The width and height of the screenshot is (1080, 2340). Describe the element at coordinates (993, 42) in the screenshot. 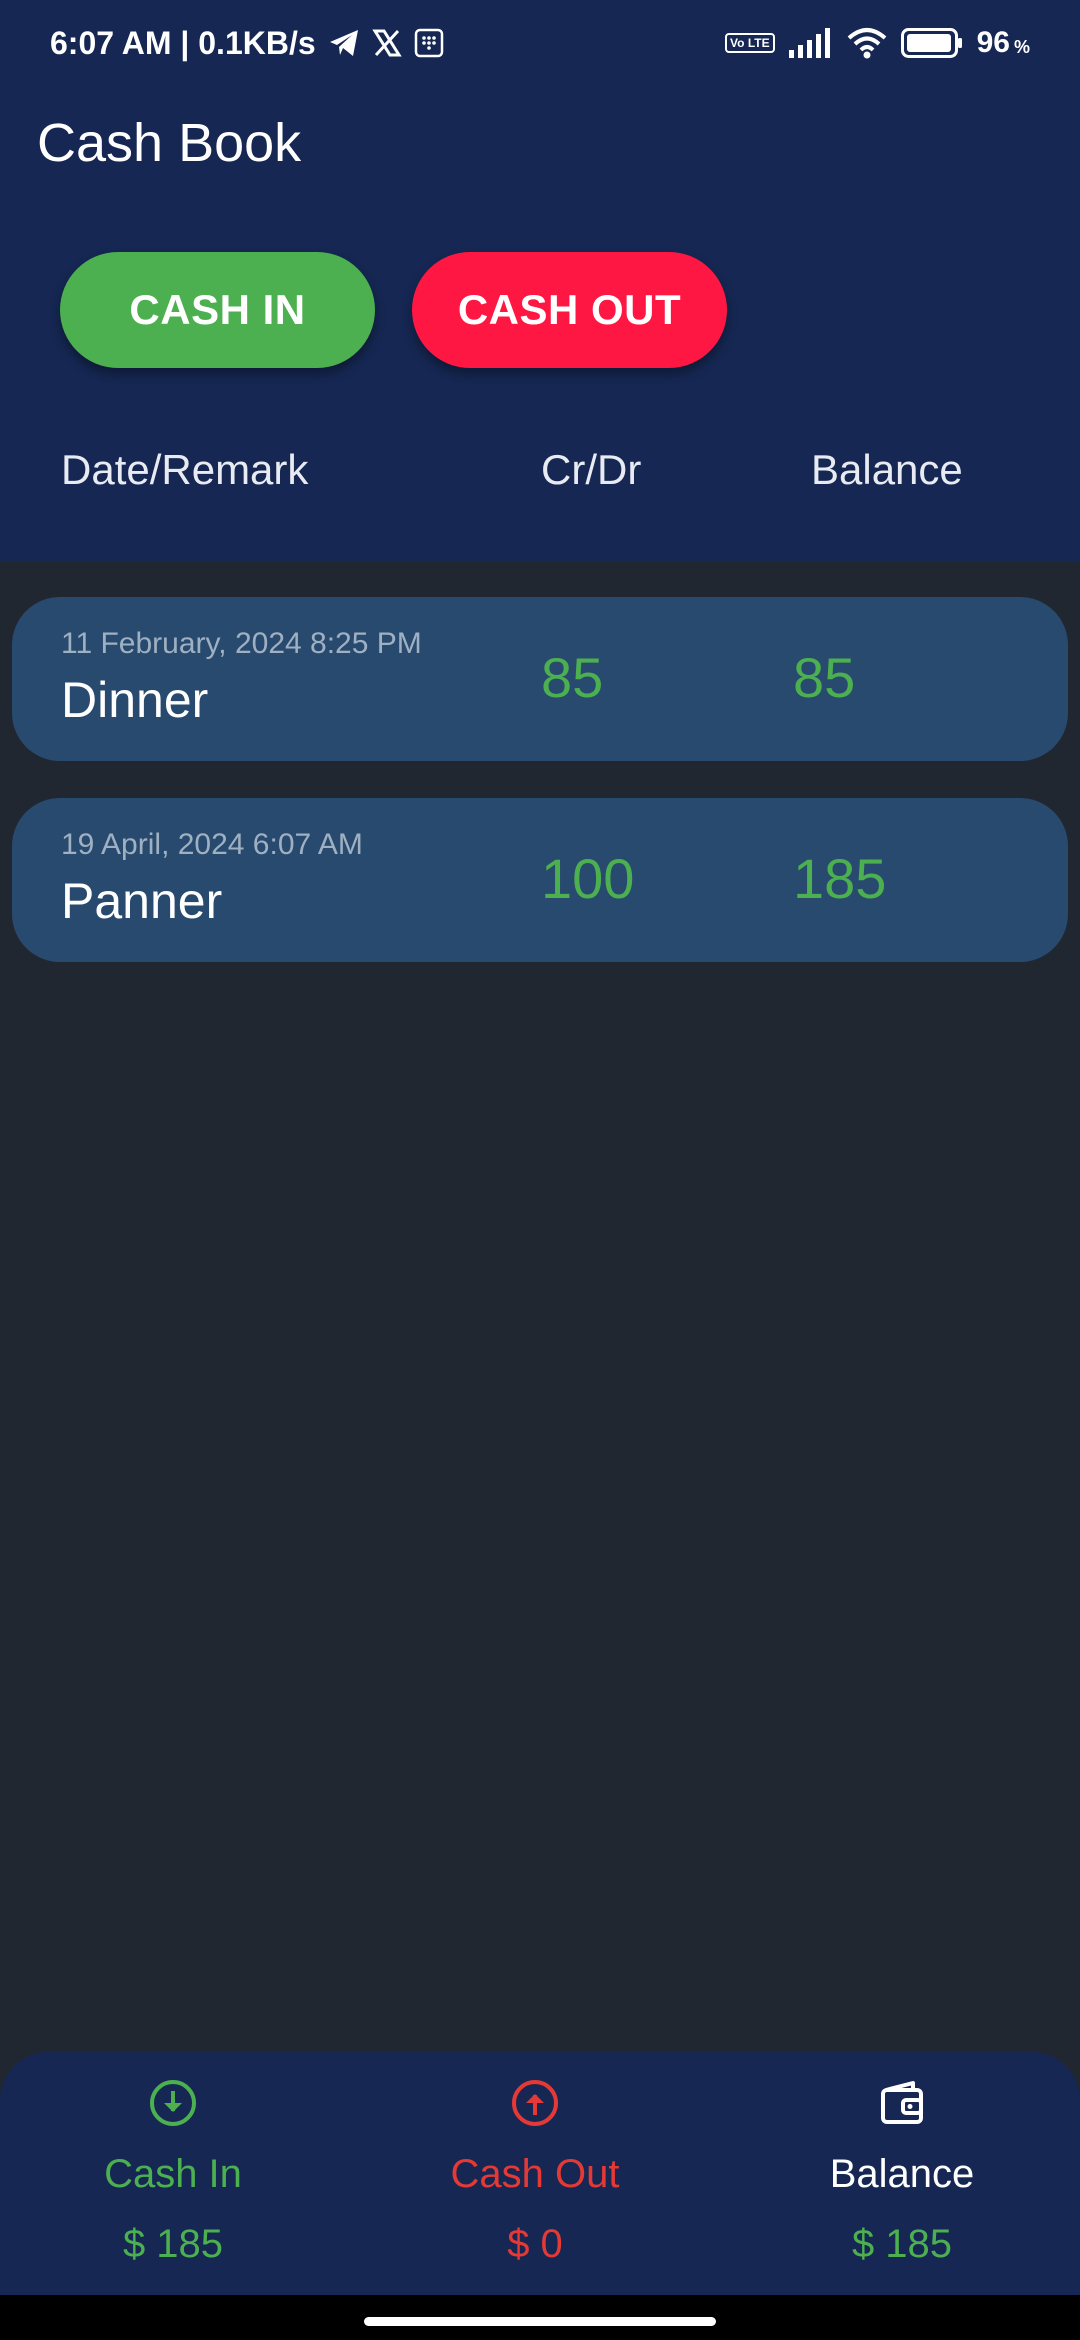

I see `battery-level: 96` at that location.